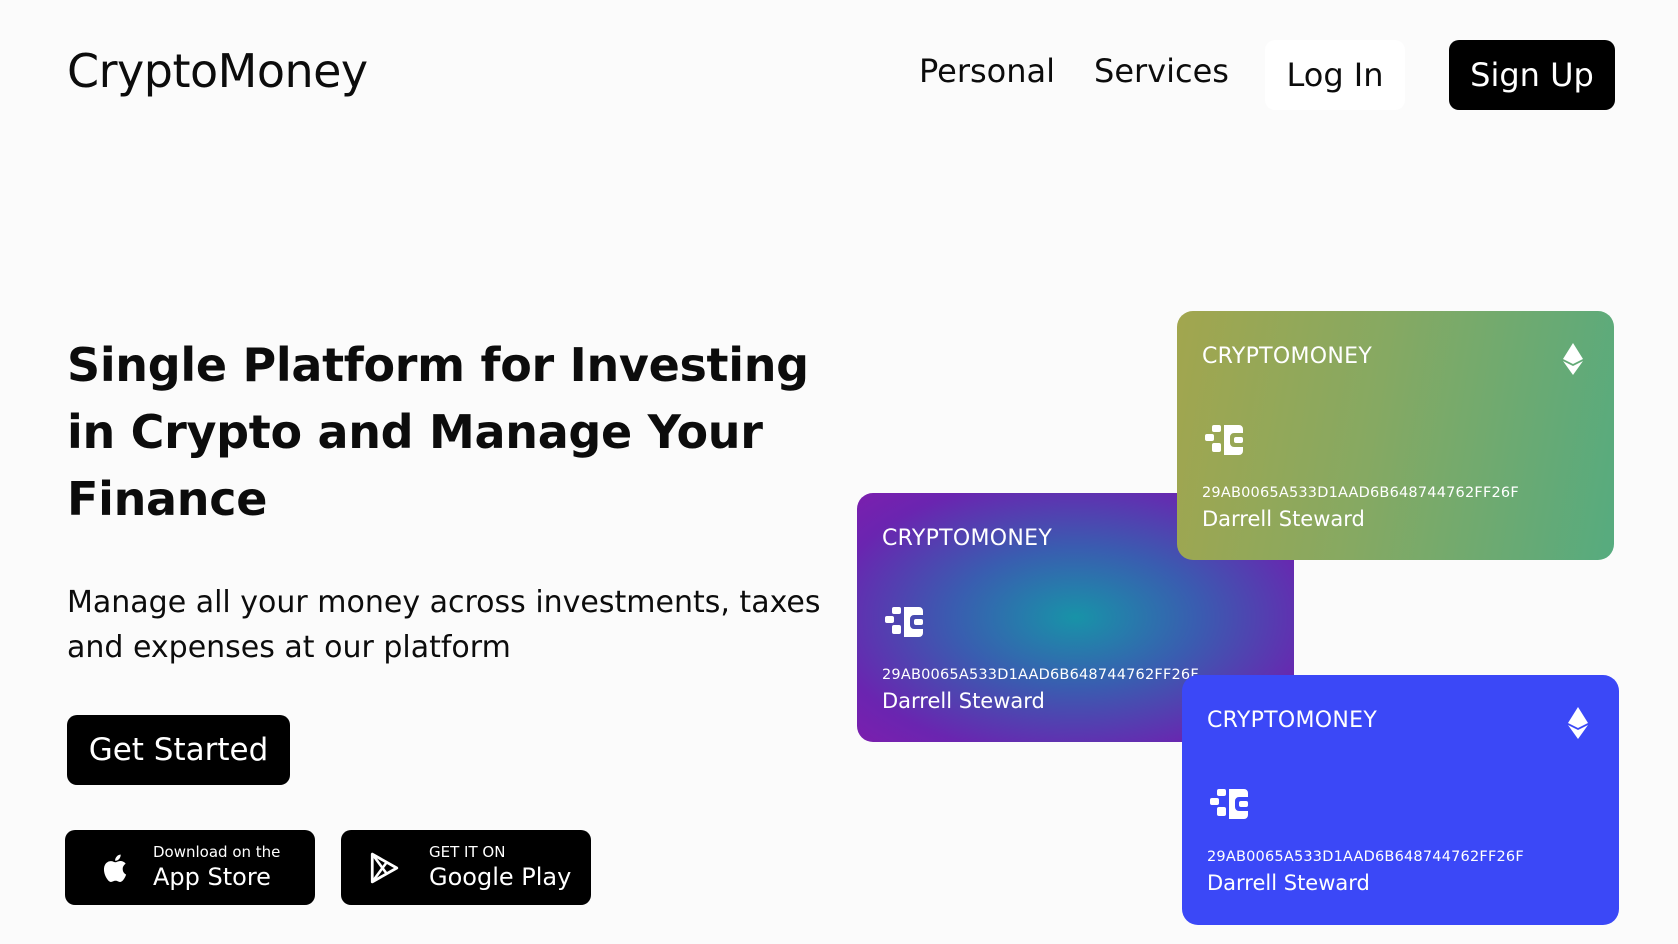  What do you see at coordinates (1161, 71) in the screenshot?
I see `nav-services: Services` at bounding box center [1161, 71].